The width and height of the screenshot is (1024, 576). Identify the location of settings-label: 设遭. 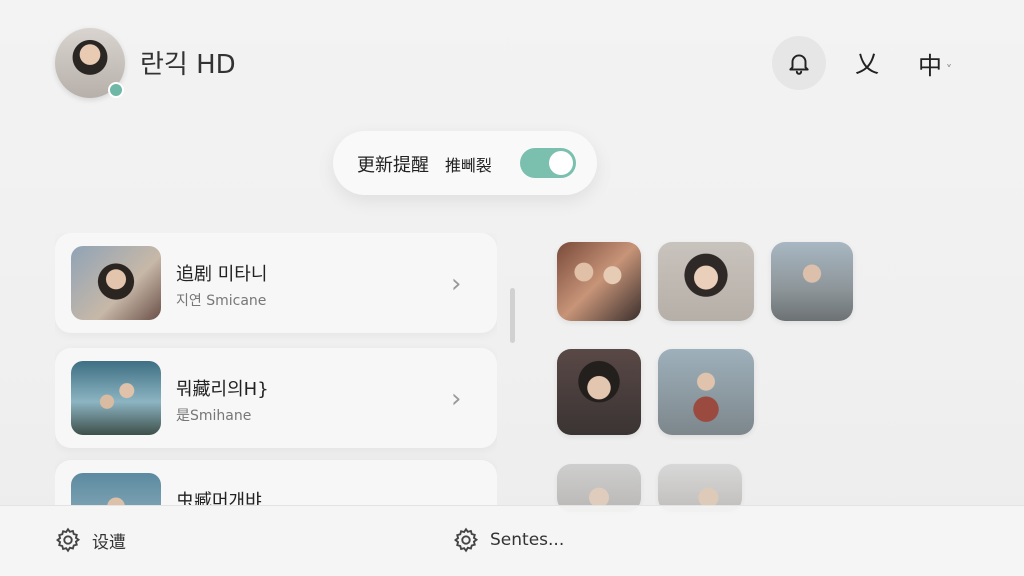
(109, 542).